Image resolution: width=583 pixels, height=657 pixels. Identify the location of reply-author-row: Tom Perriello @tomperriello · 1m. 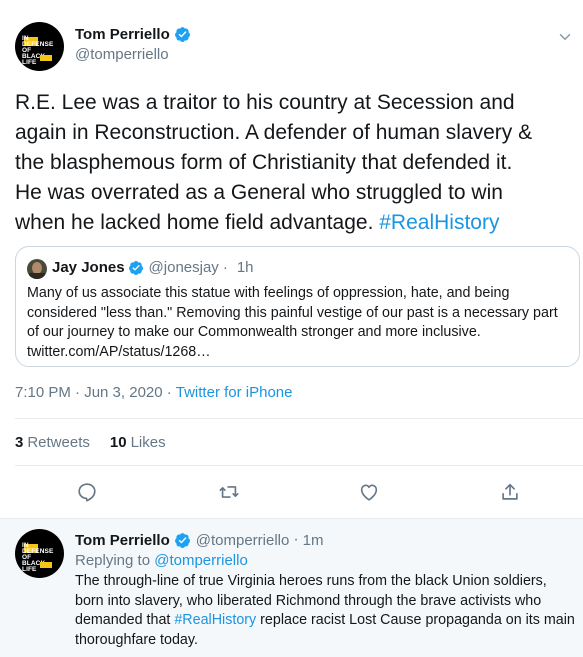
(199, 540).